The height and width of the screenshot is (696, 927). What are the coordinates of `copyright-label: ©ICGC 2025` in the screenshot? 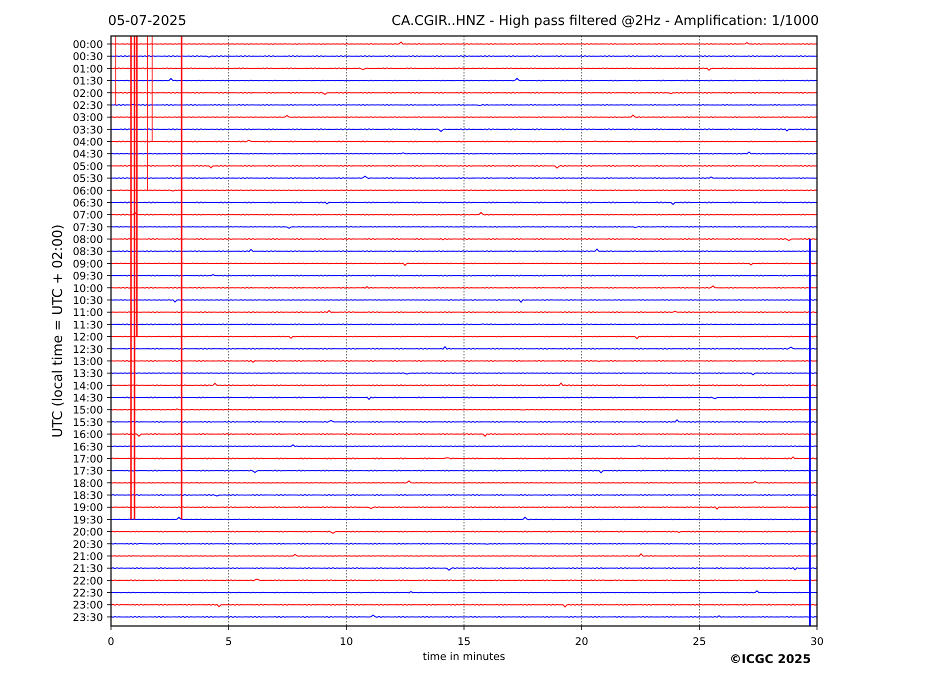 It's located at (770, 659).